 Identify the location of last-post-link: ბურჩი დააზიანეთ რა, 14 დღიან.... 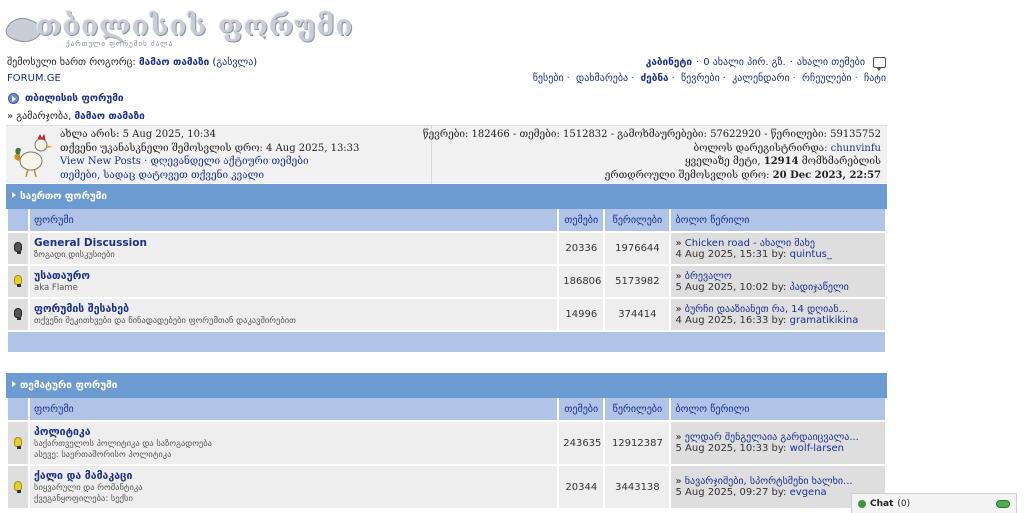
(766, 309).